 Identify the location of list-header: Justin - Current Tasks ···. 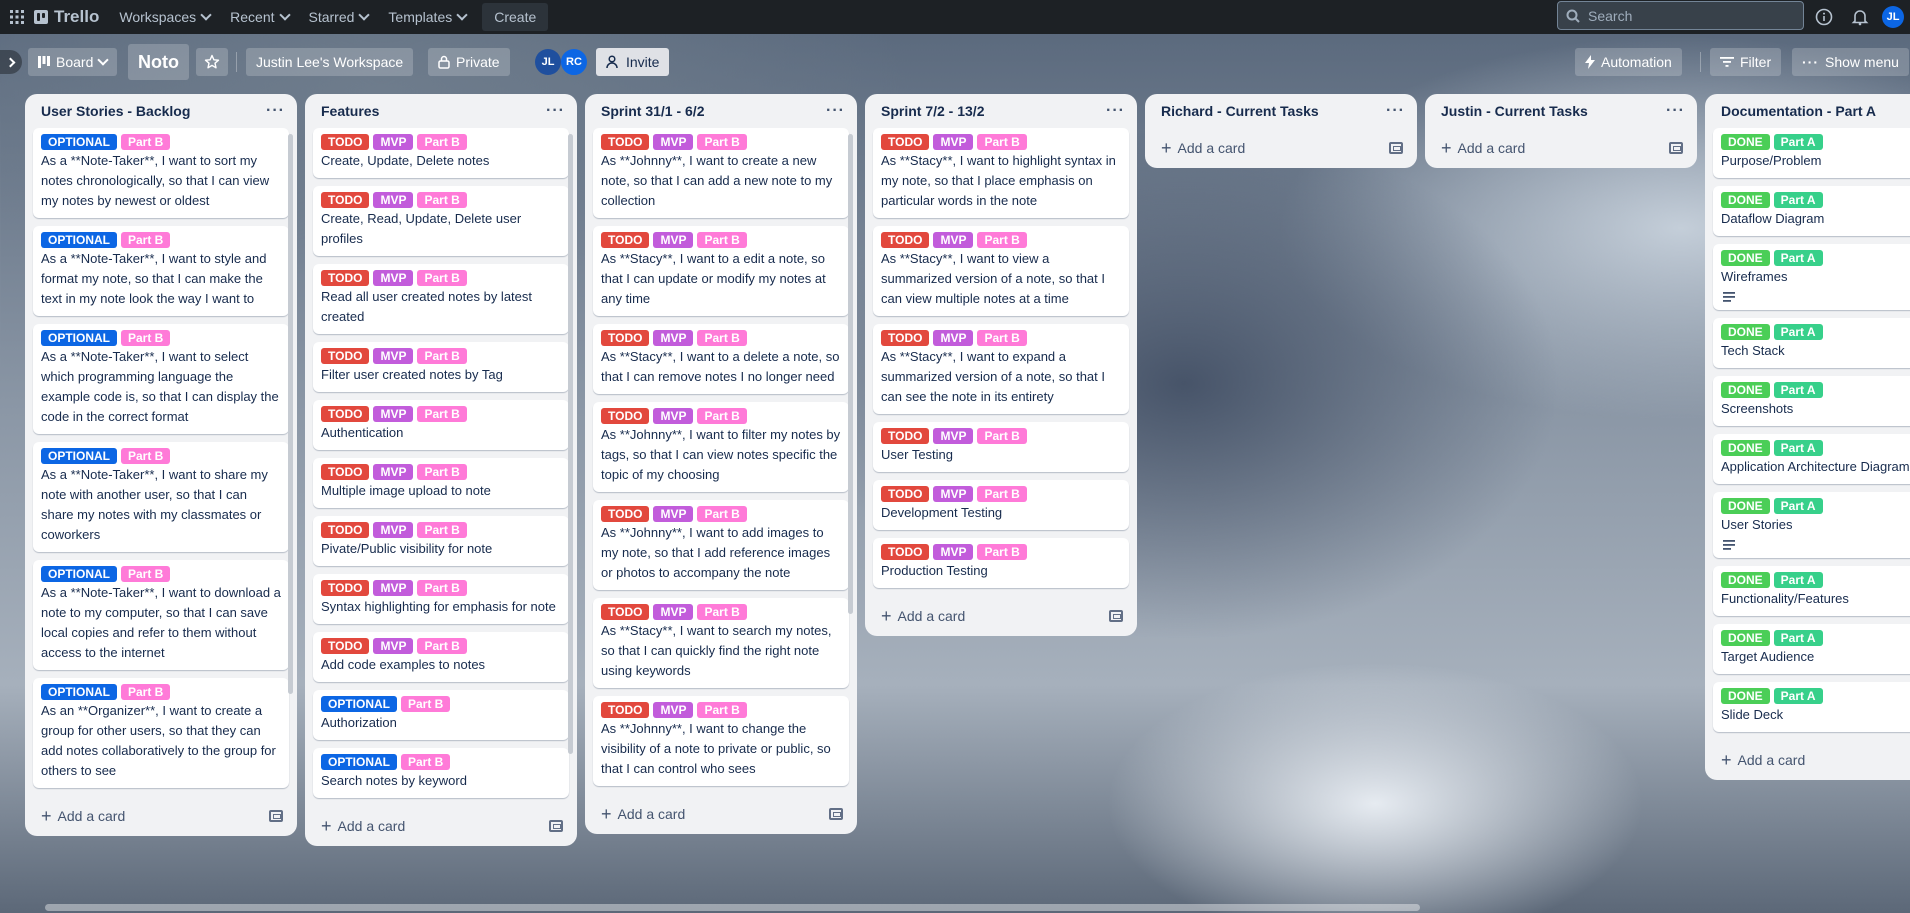
(1561, 111).